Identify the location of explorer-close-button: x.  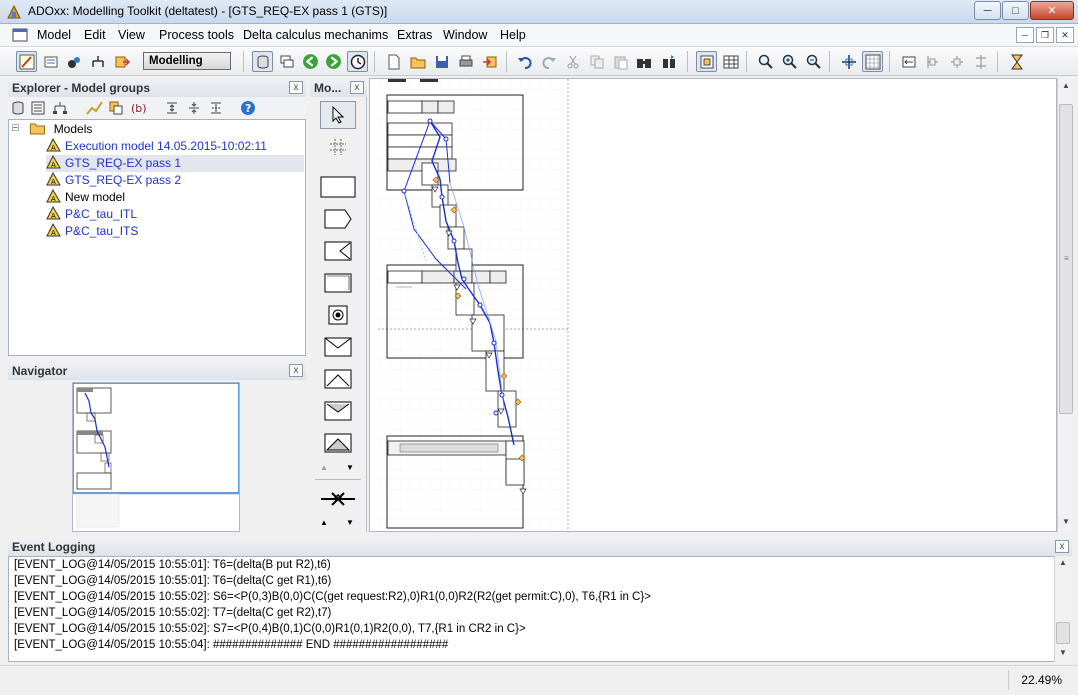
(296, 87).